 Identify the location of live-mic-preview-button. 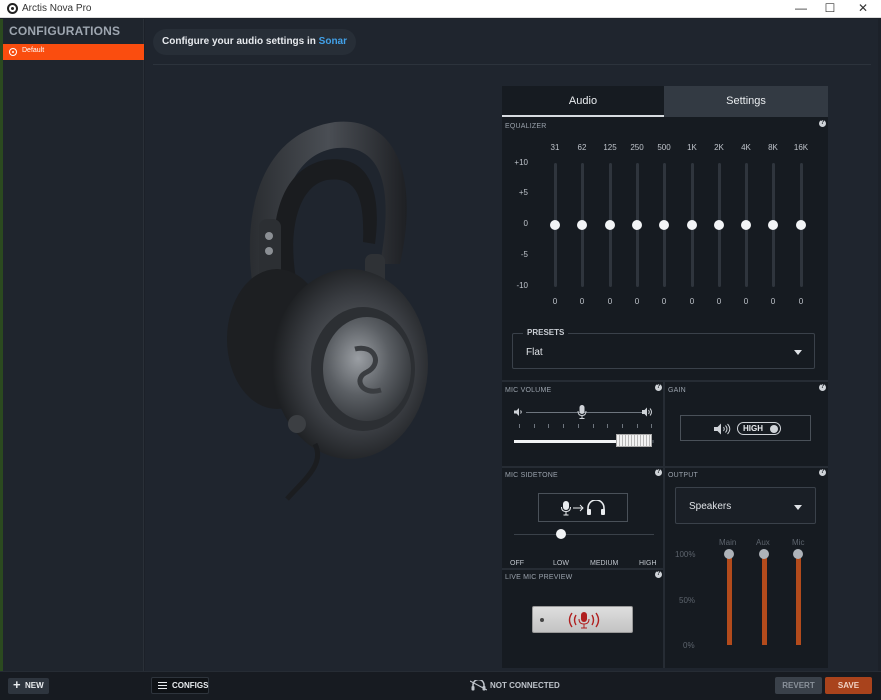
(582, 619).